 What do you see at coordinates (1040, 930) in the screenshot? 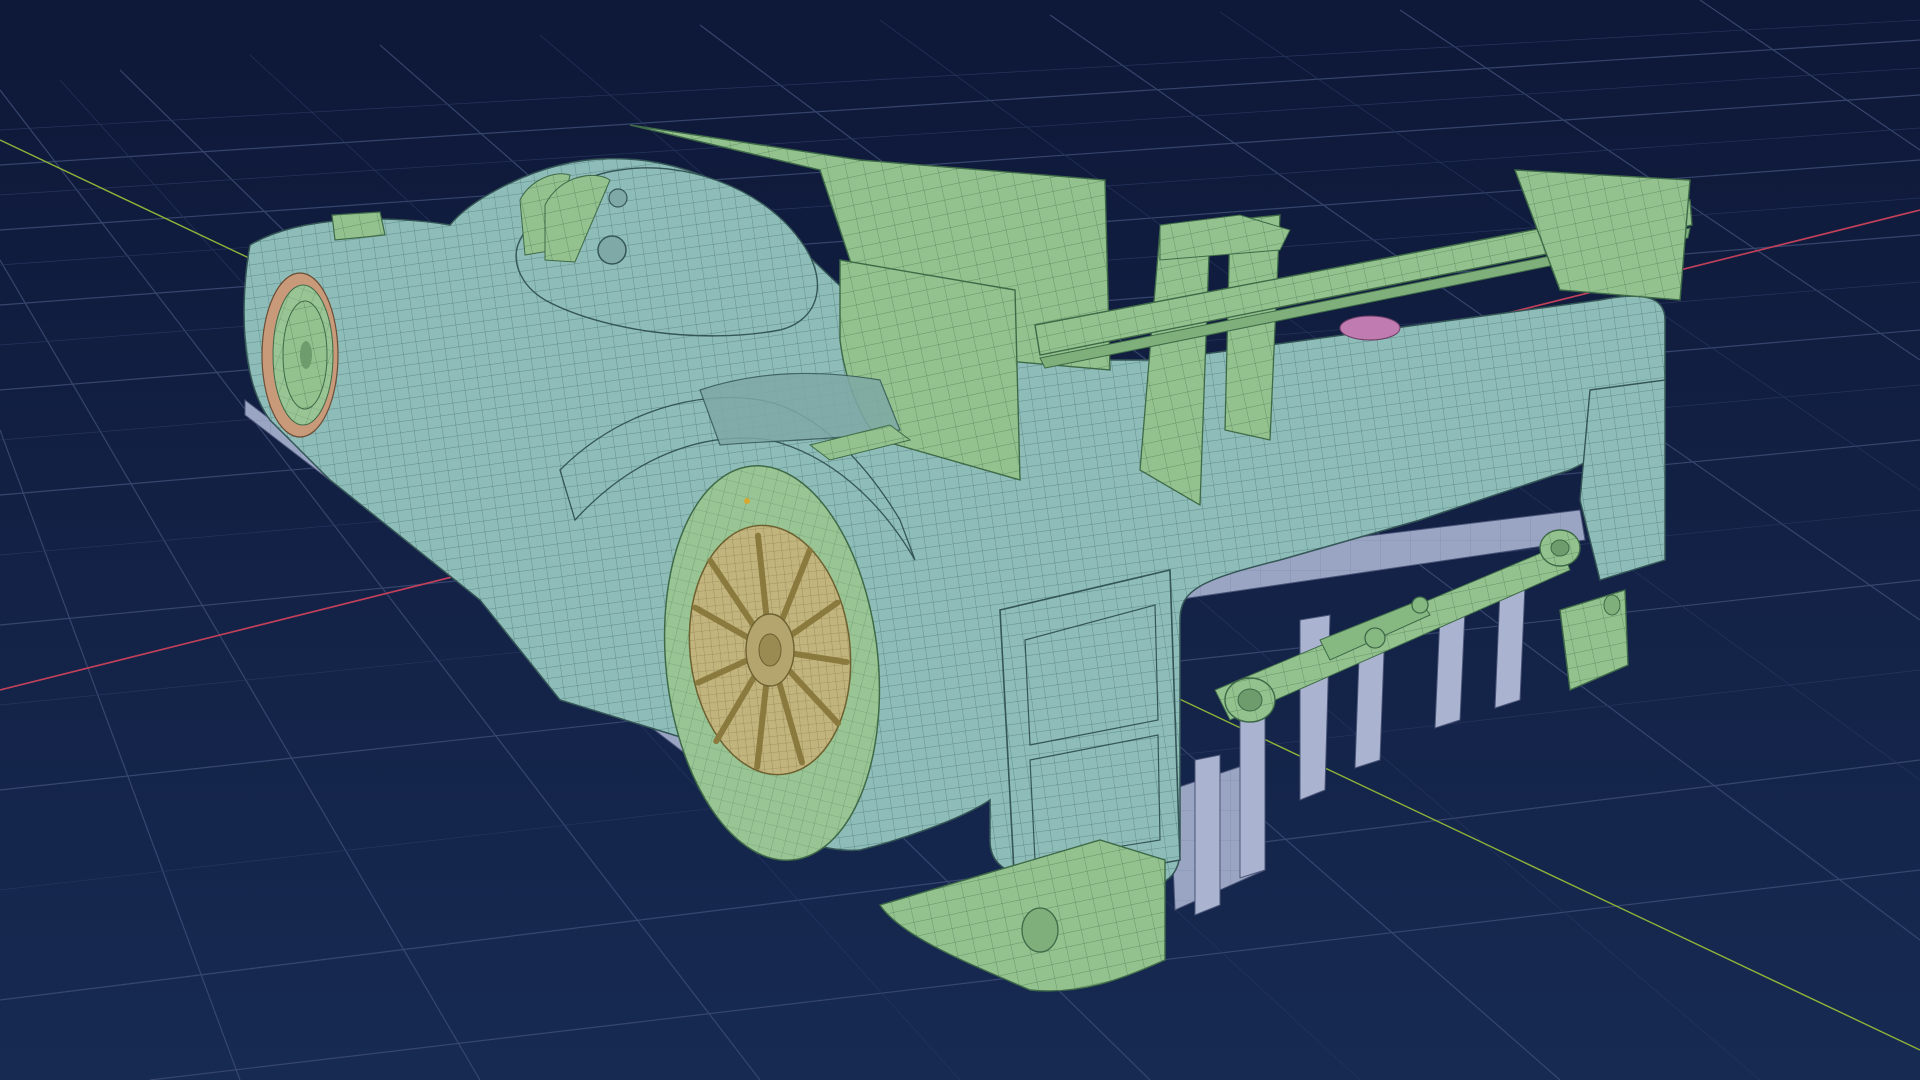
I see `rear-tow-eye-left` at bounding box center [1040, 930].